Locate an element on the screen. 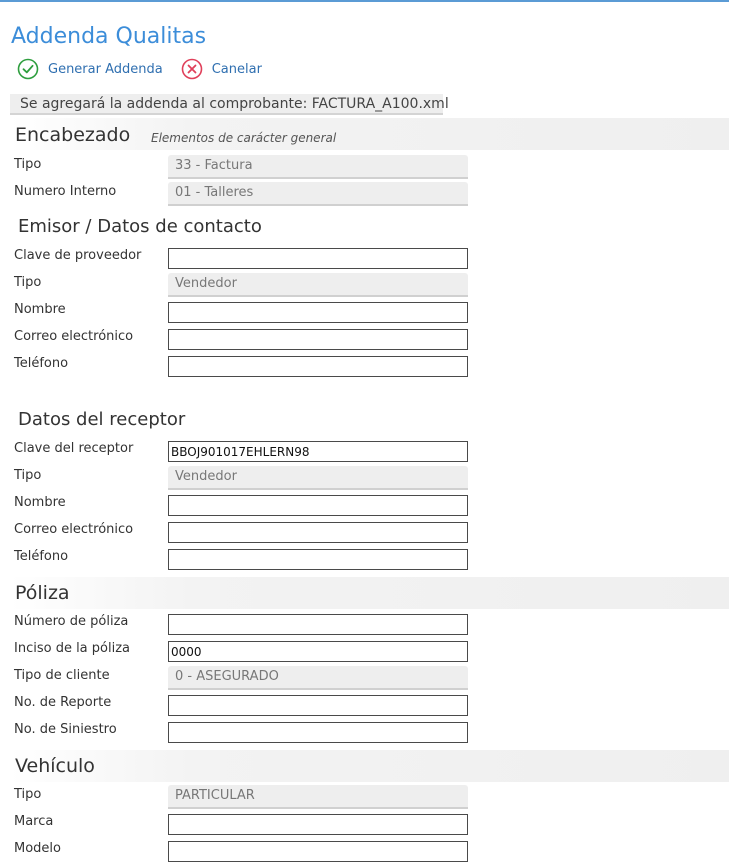  cancel-button: Canelar is located at coordinates (221, 69).